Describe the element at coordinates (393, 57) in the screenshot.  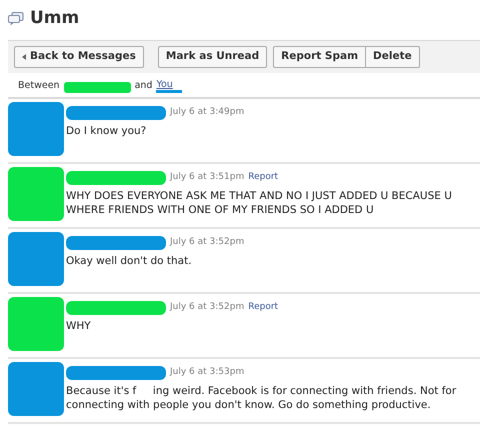
I see `toolbar-button: Delete` at that location.